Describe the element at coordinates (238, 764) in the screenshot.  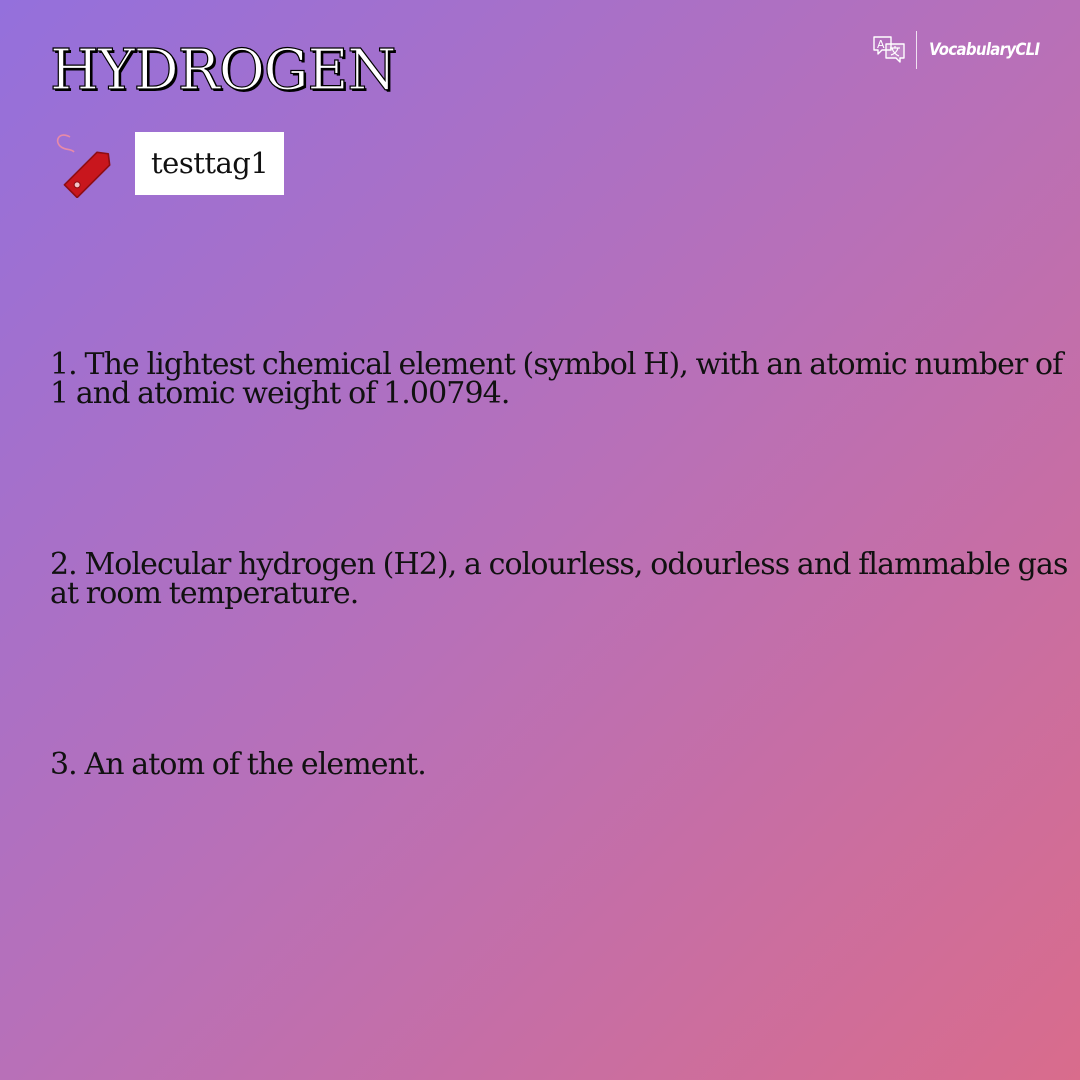
I see `definition-3: 3. An atom of the element.` at that location.